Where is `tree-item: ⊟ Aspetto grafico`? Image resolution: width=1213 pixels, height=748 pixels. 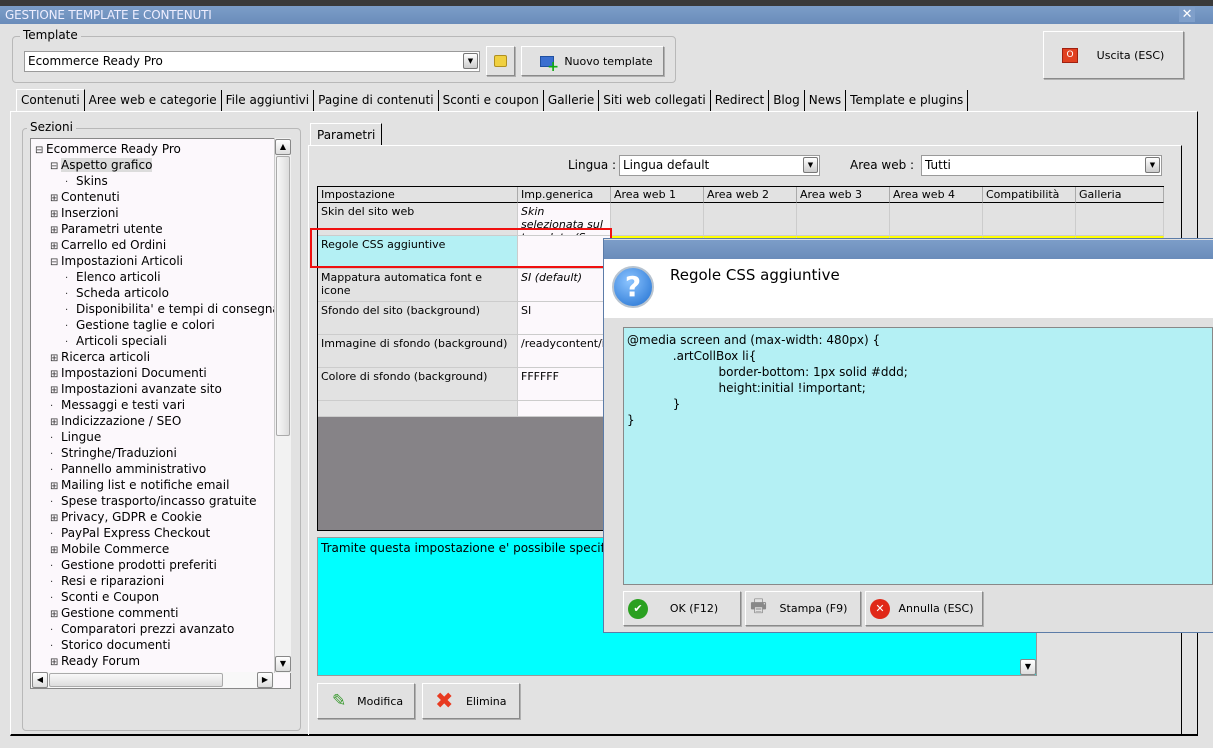
tree-item: ⊟ Aspetto grafico is located at coordinates (101, 166).